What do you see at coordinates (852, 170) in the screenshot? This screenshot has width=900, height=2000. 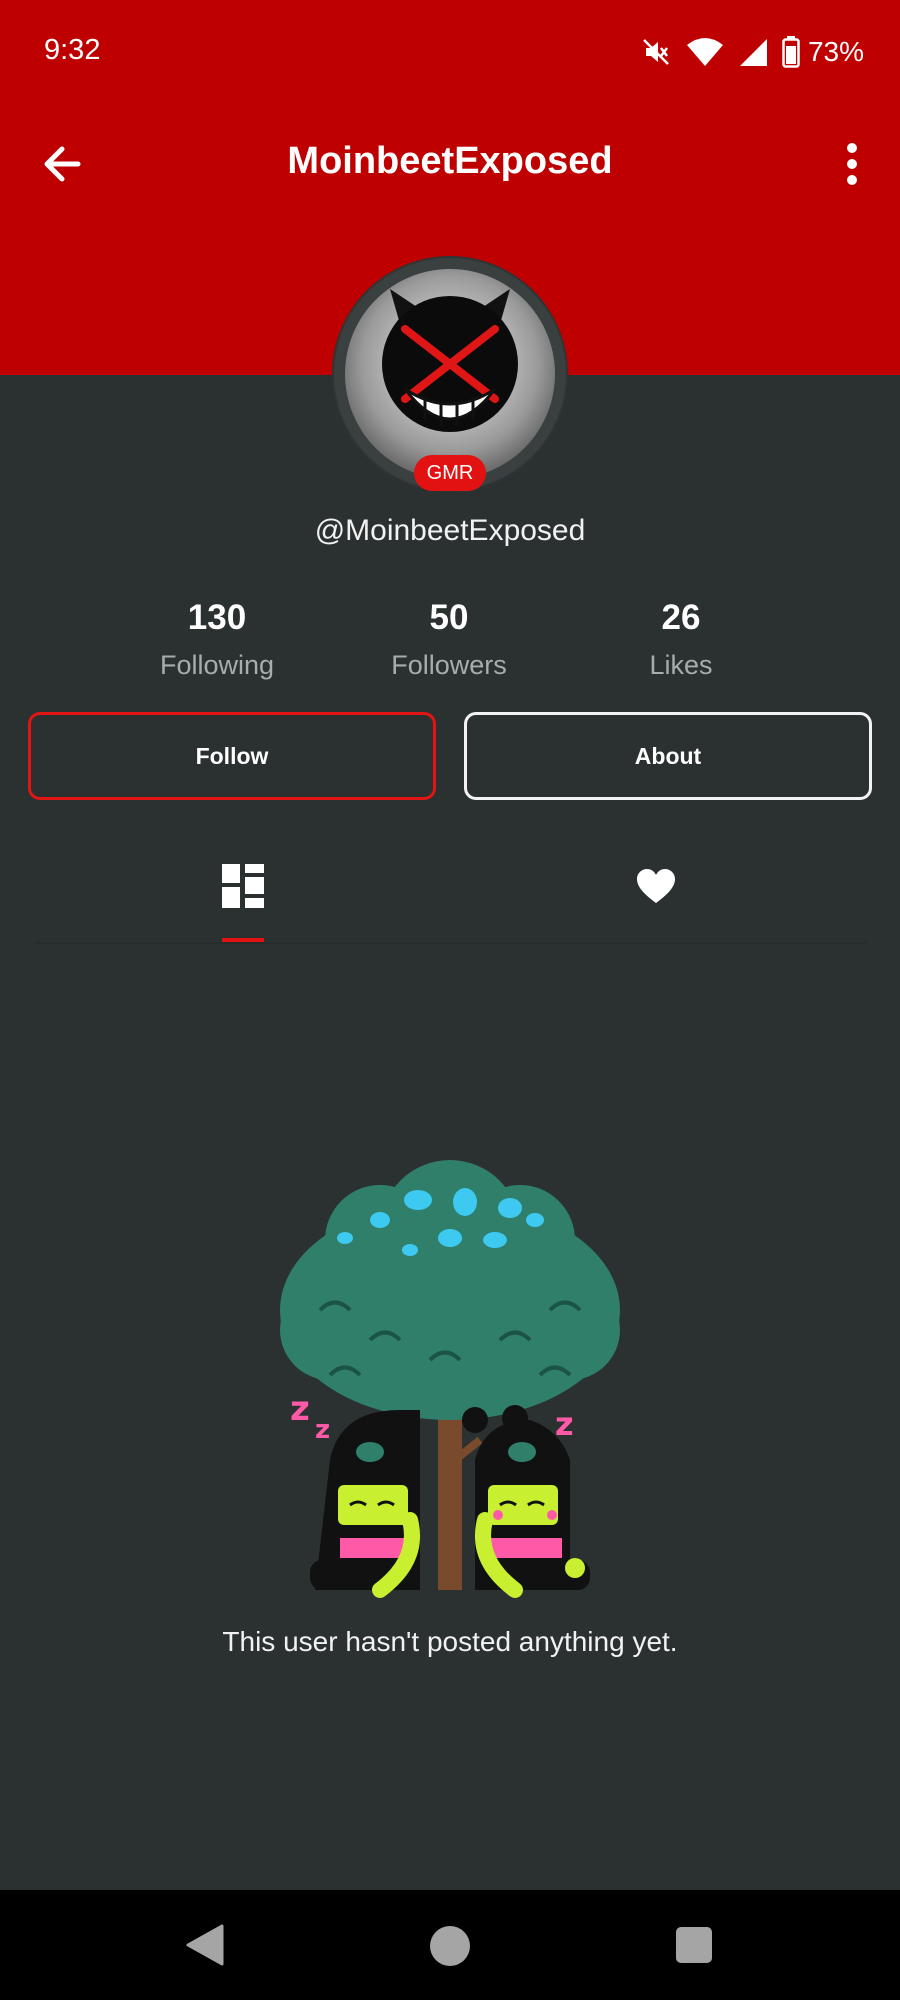 I see `more-vertical-icon` at bounding box center [852, 170].